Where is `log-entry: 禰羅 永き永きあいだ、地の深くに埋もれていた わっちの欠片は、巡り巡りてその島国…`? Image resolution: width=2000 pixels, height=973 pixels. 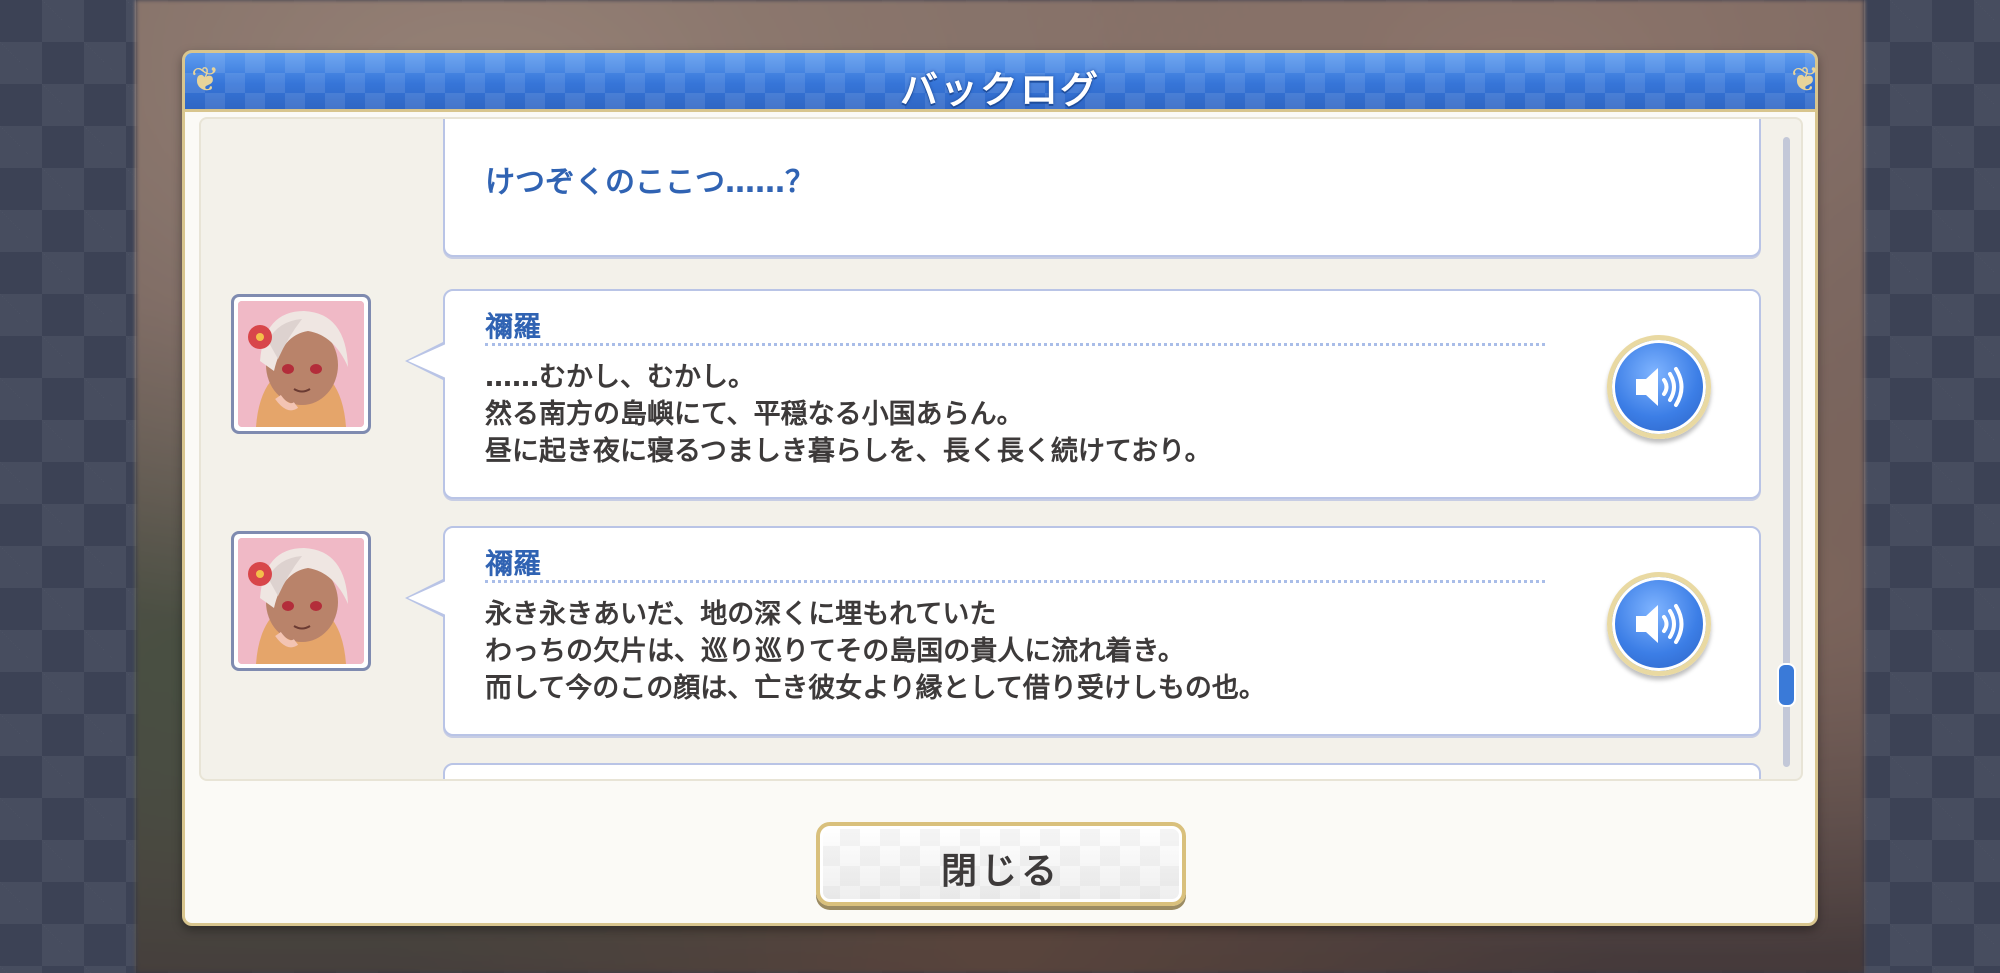 log-entry: 禰羅 永き永きあいだ、地の深くに埋もれていた わっちの欠片は、巡り巡りてその島国… is located at coordinates (1083, 631).